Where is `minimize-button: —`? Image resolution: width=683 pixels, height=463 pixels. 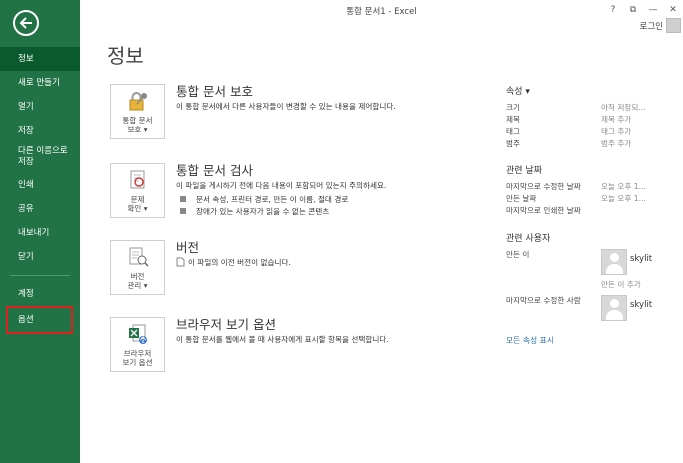
minimize-button: — is located at coordinates (653, 11).